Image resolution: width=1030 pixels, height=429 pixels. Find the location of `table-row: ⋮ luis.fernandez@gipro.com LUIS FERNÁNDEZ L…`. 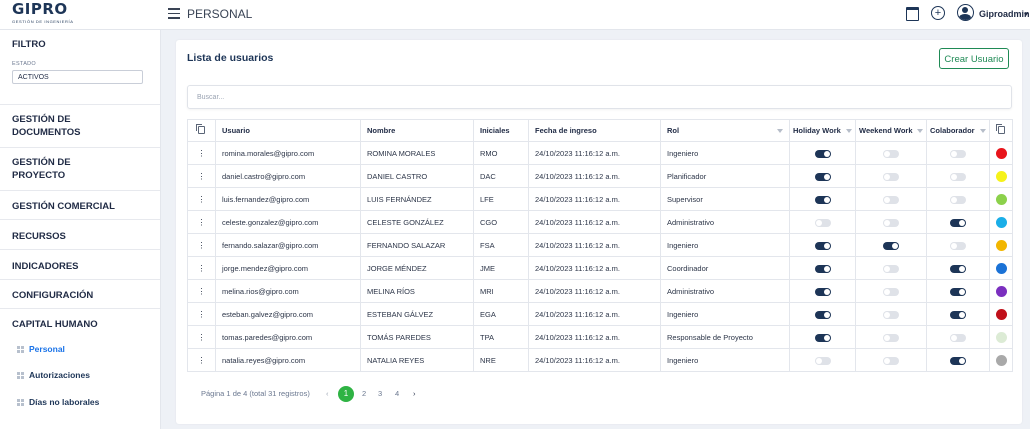

table-row: ⋮ luis.fernandez@gipro.com LUIS FERNÁNDEZ L… is located at coordinates (600, 199).